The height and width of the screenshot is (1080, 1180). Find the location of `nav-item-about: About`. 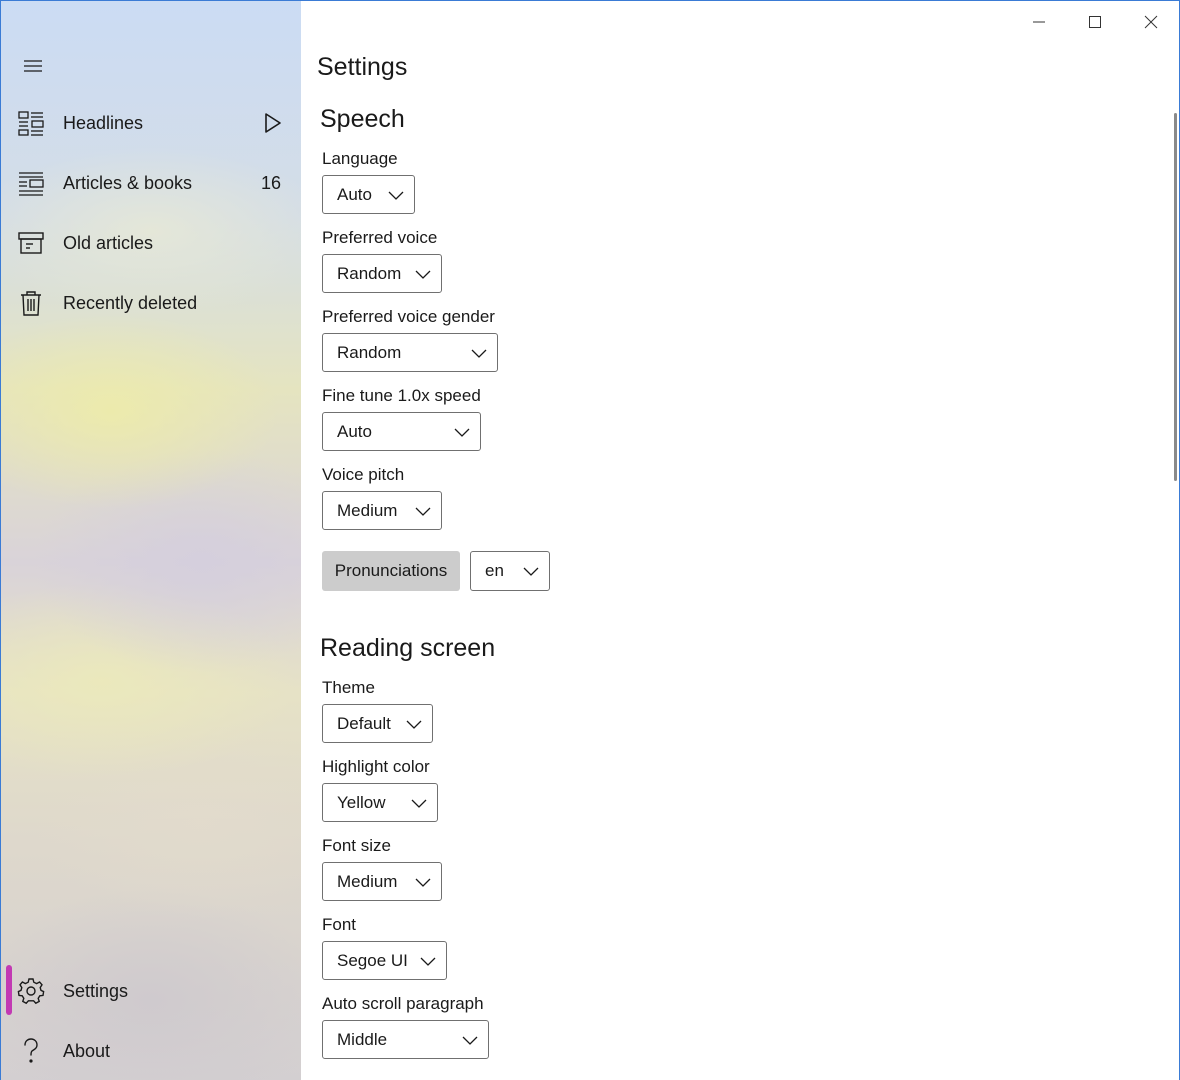

nav-item-about: About is located at coordinates (151, 1051).